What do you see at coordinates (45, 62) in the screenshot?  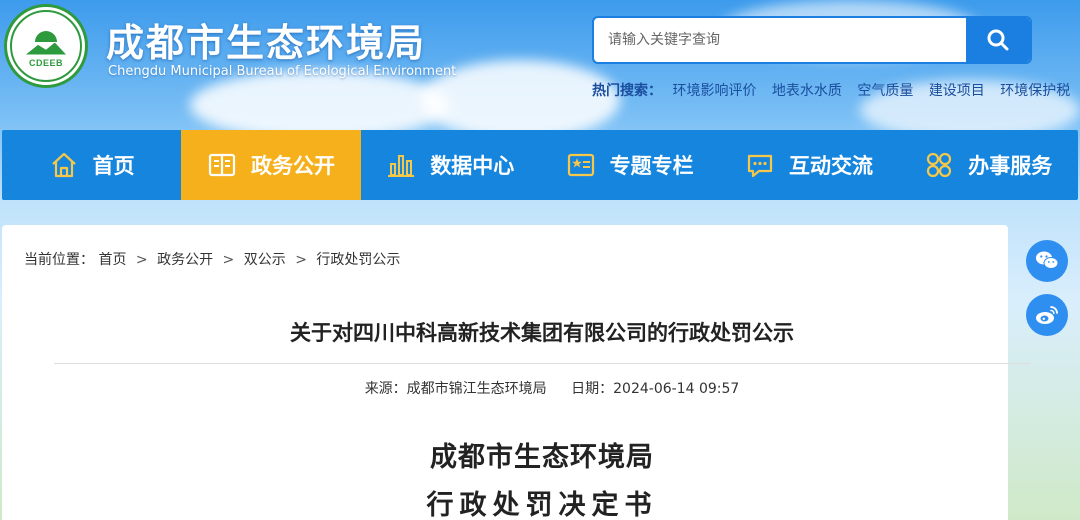 I see `logo-text: CDEEB` at bounding box center [45, 62].